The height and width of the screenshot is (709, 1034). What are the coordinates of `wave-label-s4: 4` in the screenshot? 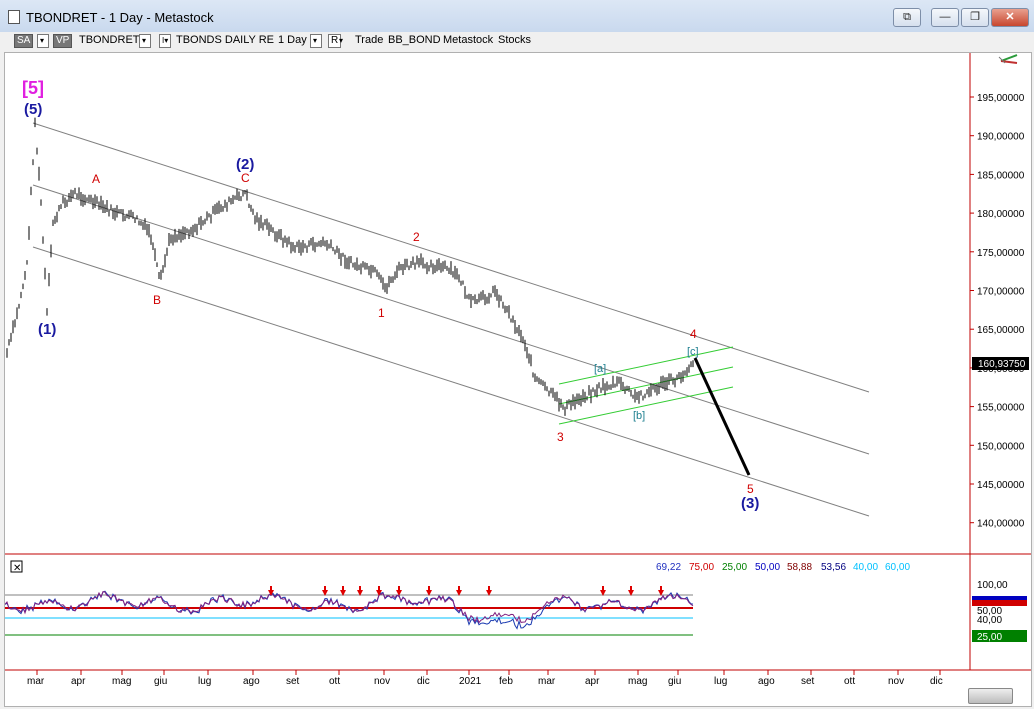 It's located at (693, 334).